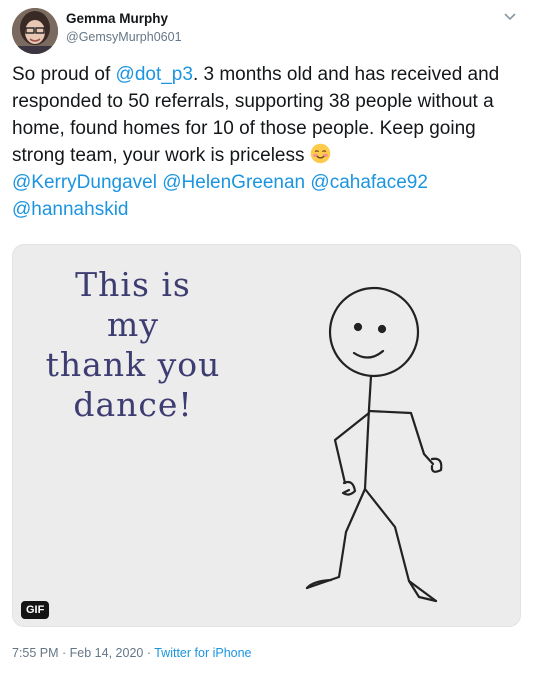  I want to click on tweet-text-part: So proud of, so click(64, 74).